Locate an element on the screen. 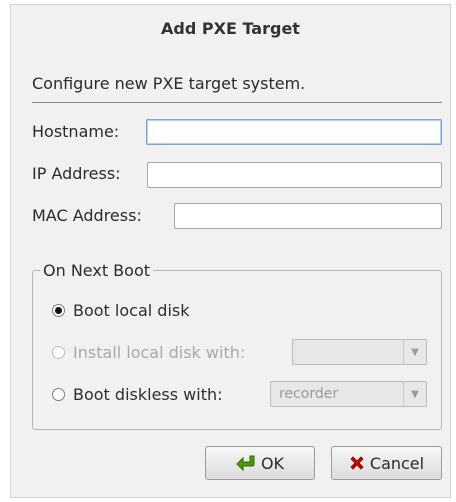 The height and width of the screenshot is (502, 456). ip-address-input is located at coordinates (294, 175).